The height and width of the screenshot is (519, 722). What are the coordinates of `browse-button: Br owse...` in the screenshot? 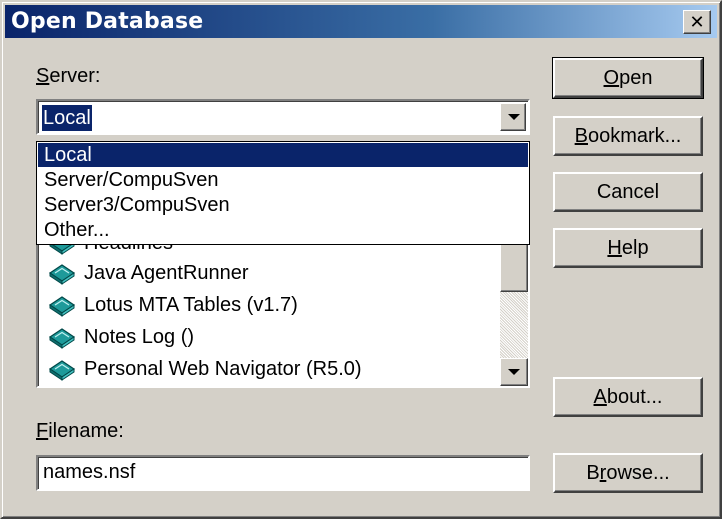 It's located at (628, 473).